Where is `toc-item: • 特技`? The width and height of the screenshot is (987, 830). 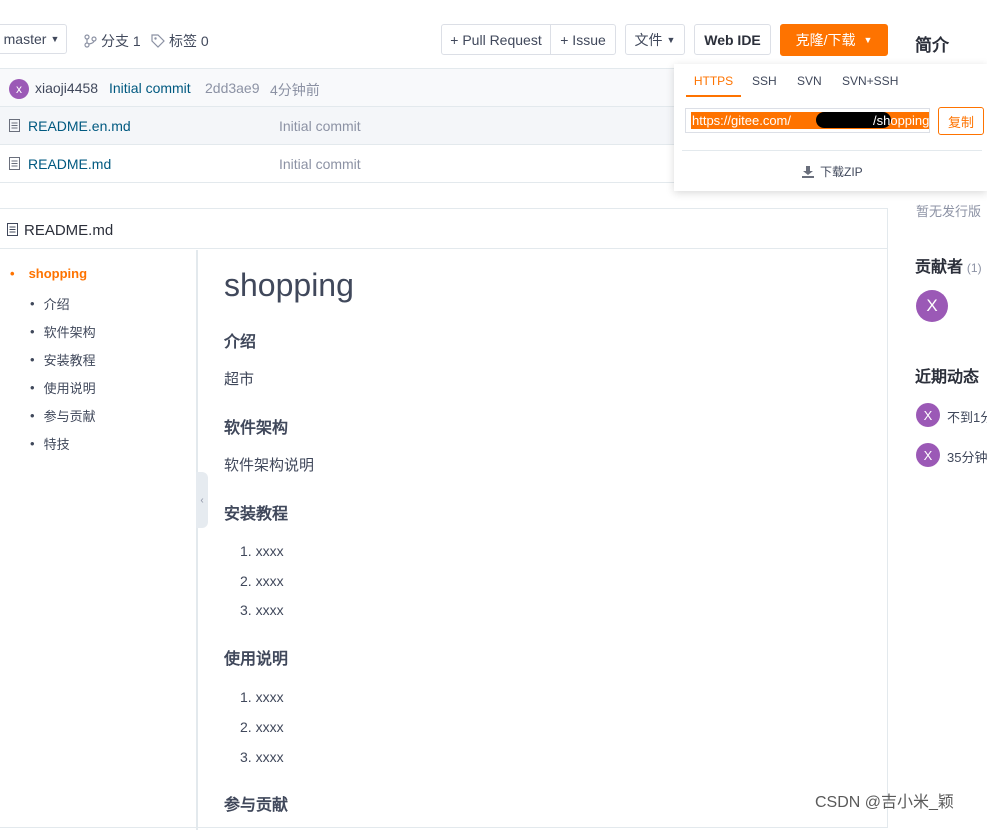
toc-item: • 特技 is located at coordinates (50, 443).